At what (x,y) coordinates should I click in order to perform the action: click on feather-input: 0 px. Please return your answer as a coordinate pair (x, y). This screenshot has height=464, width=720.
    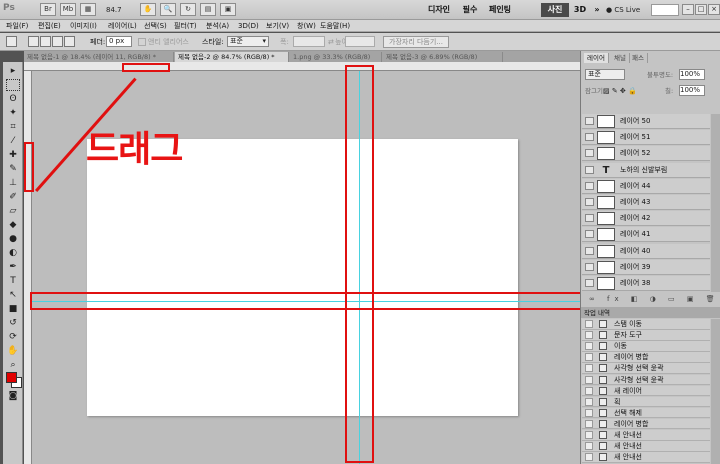
    Looking at the image, I should click on (119, 41).